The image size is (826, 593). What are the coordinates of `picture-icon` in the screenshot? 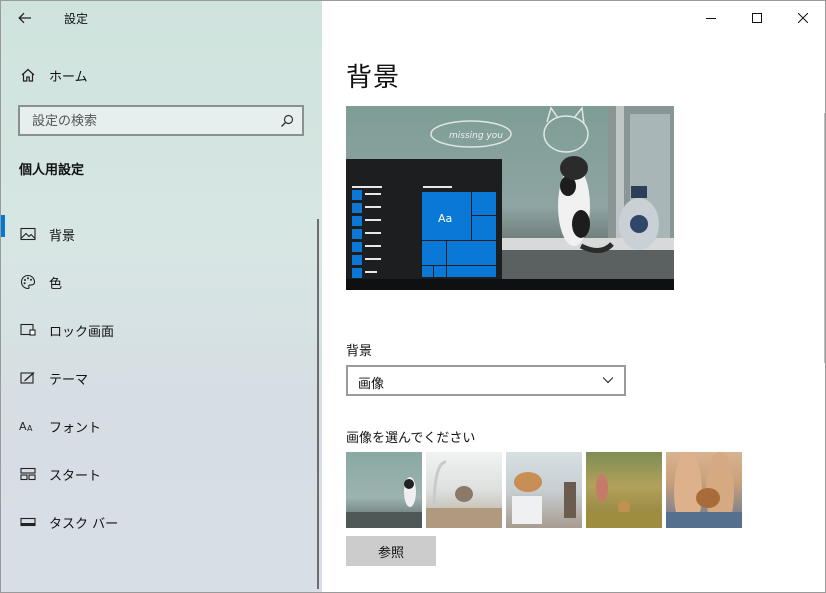 It's located at (28, 234).